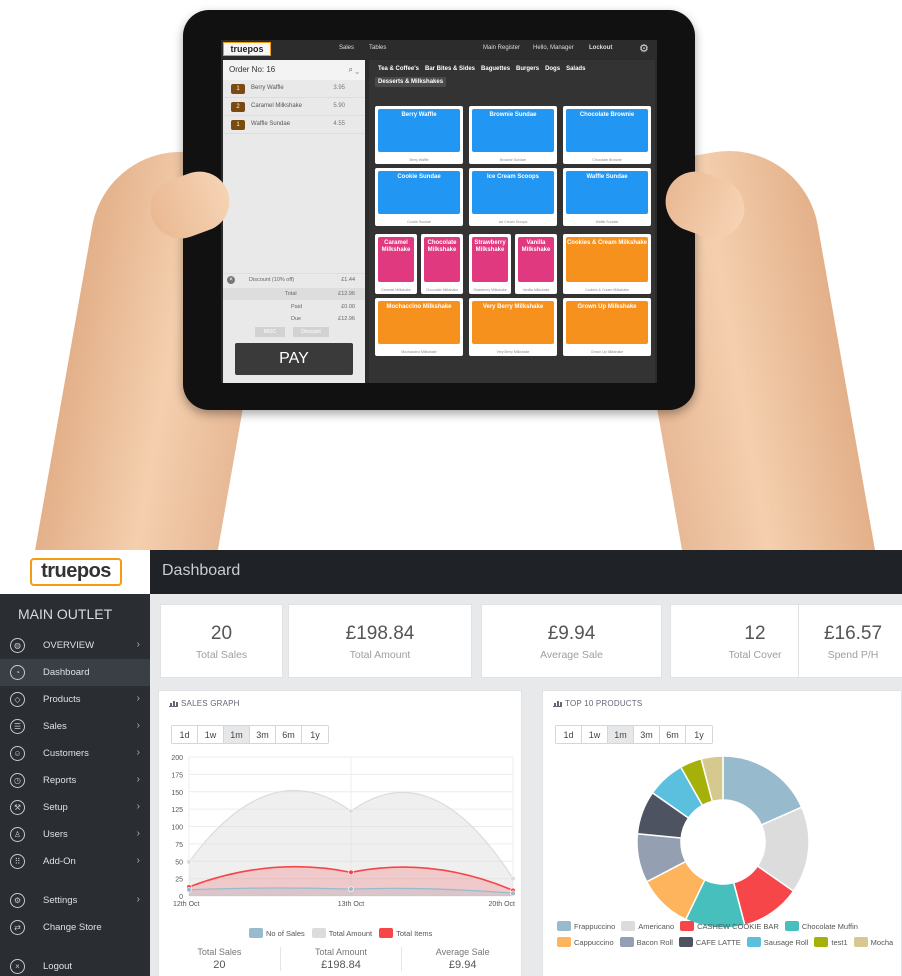  What do you see at coordinates (777, 942) in the screenshot?
I see `legend-item: Sausage Roll` at bounding box center [777, 942].